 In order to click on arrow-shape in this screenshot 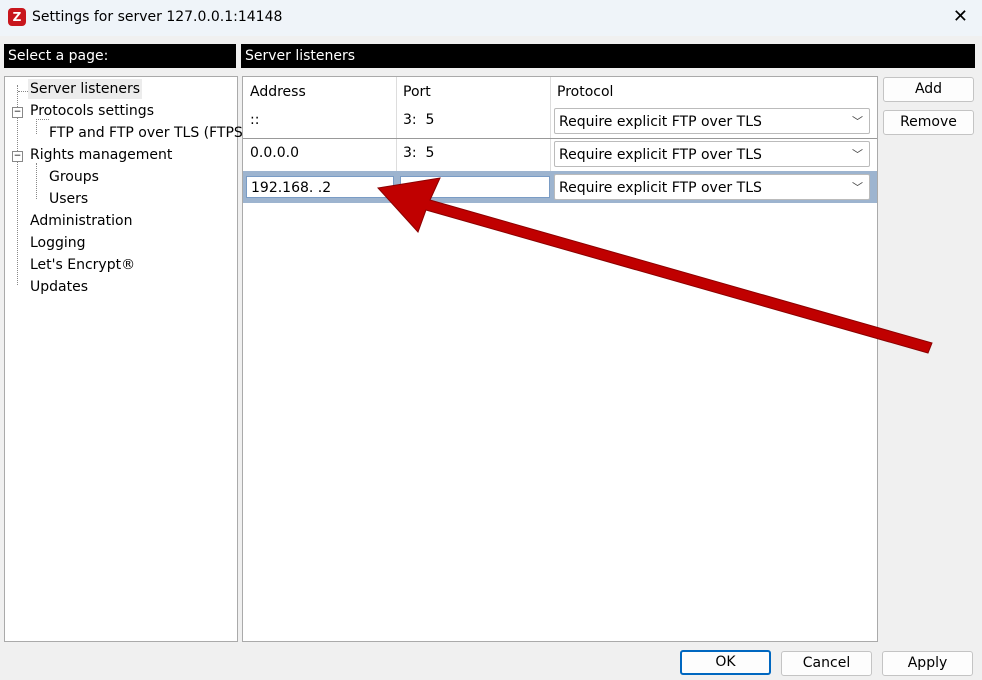, I will do `click(655, 265)`.